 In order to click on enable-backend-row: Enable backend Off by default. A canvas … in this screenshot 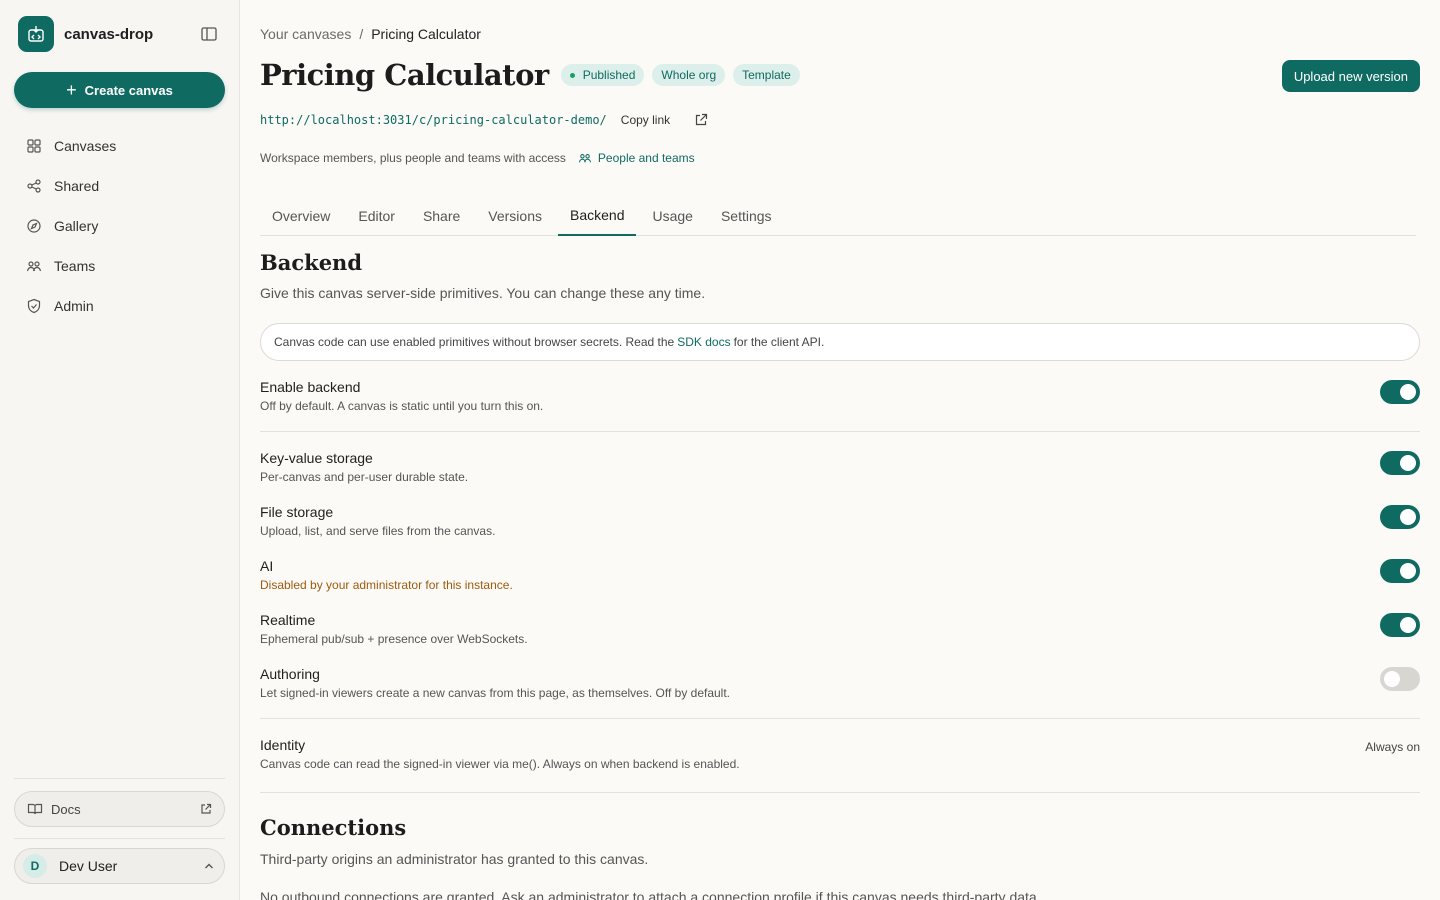, I will do `click(840, 396)`.